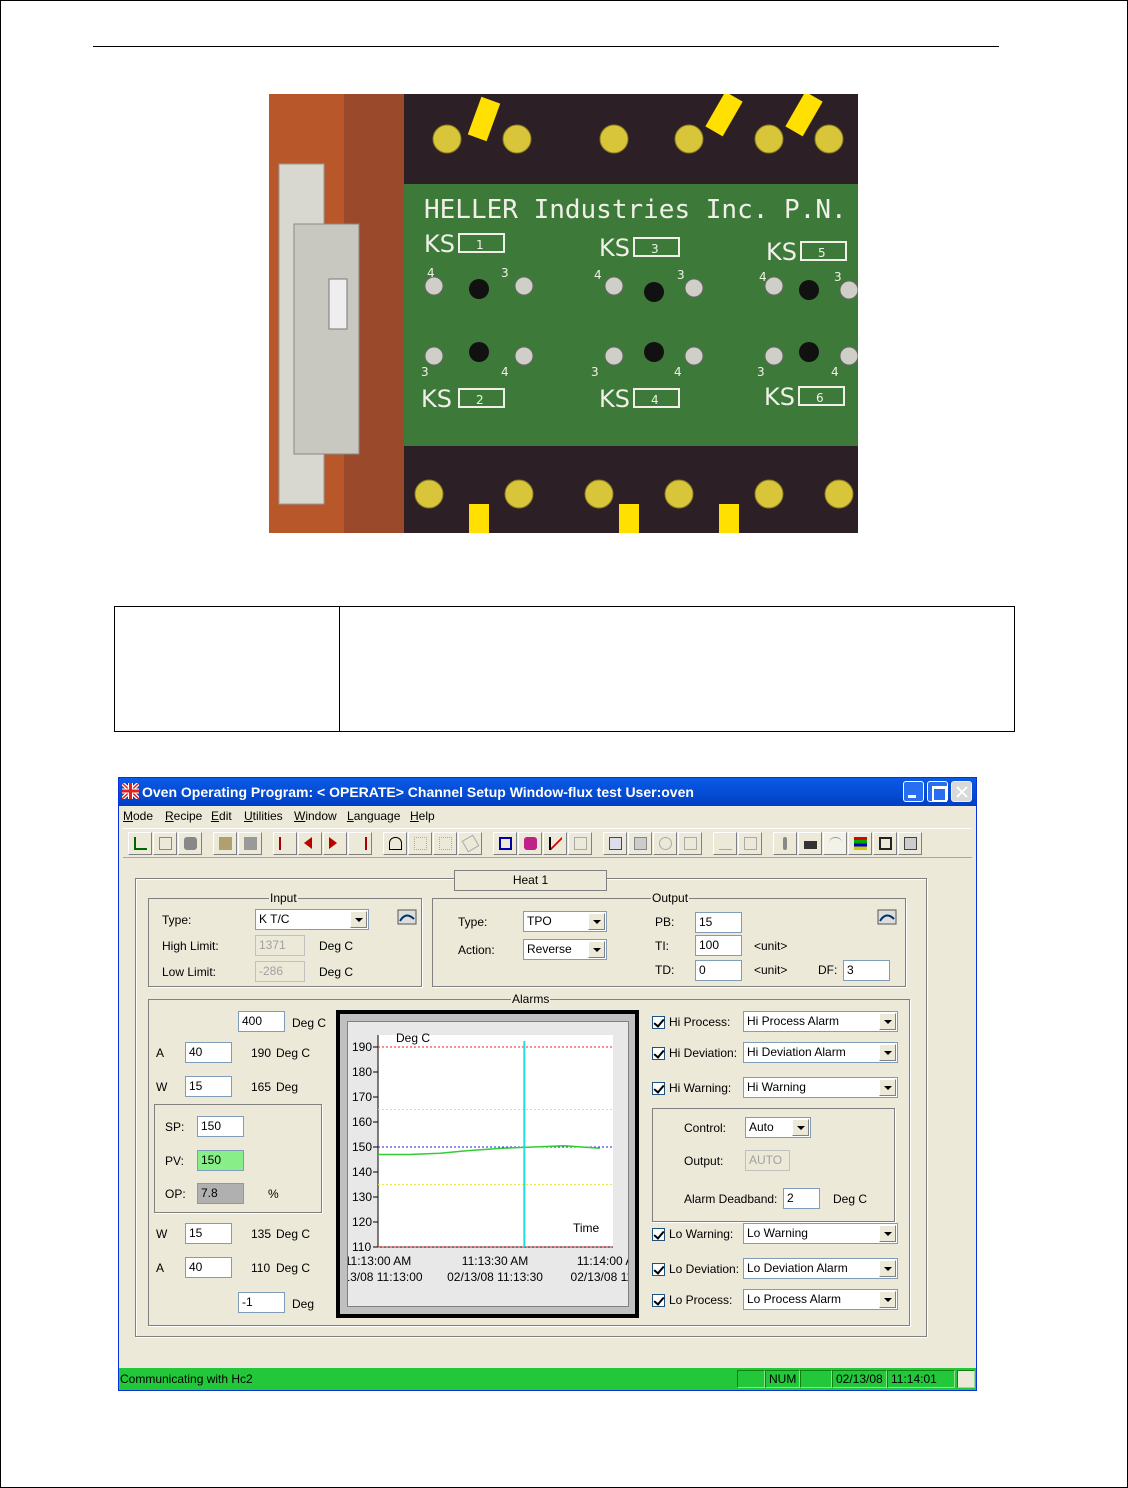 The width and height of the screenshot is (1128, 1488). Describe the element at coordinates (183, 816) in the screenshot. I see `menu-recipe: Recipe` at that location.